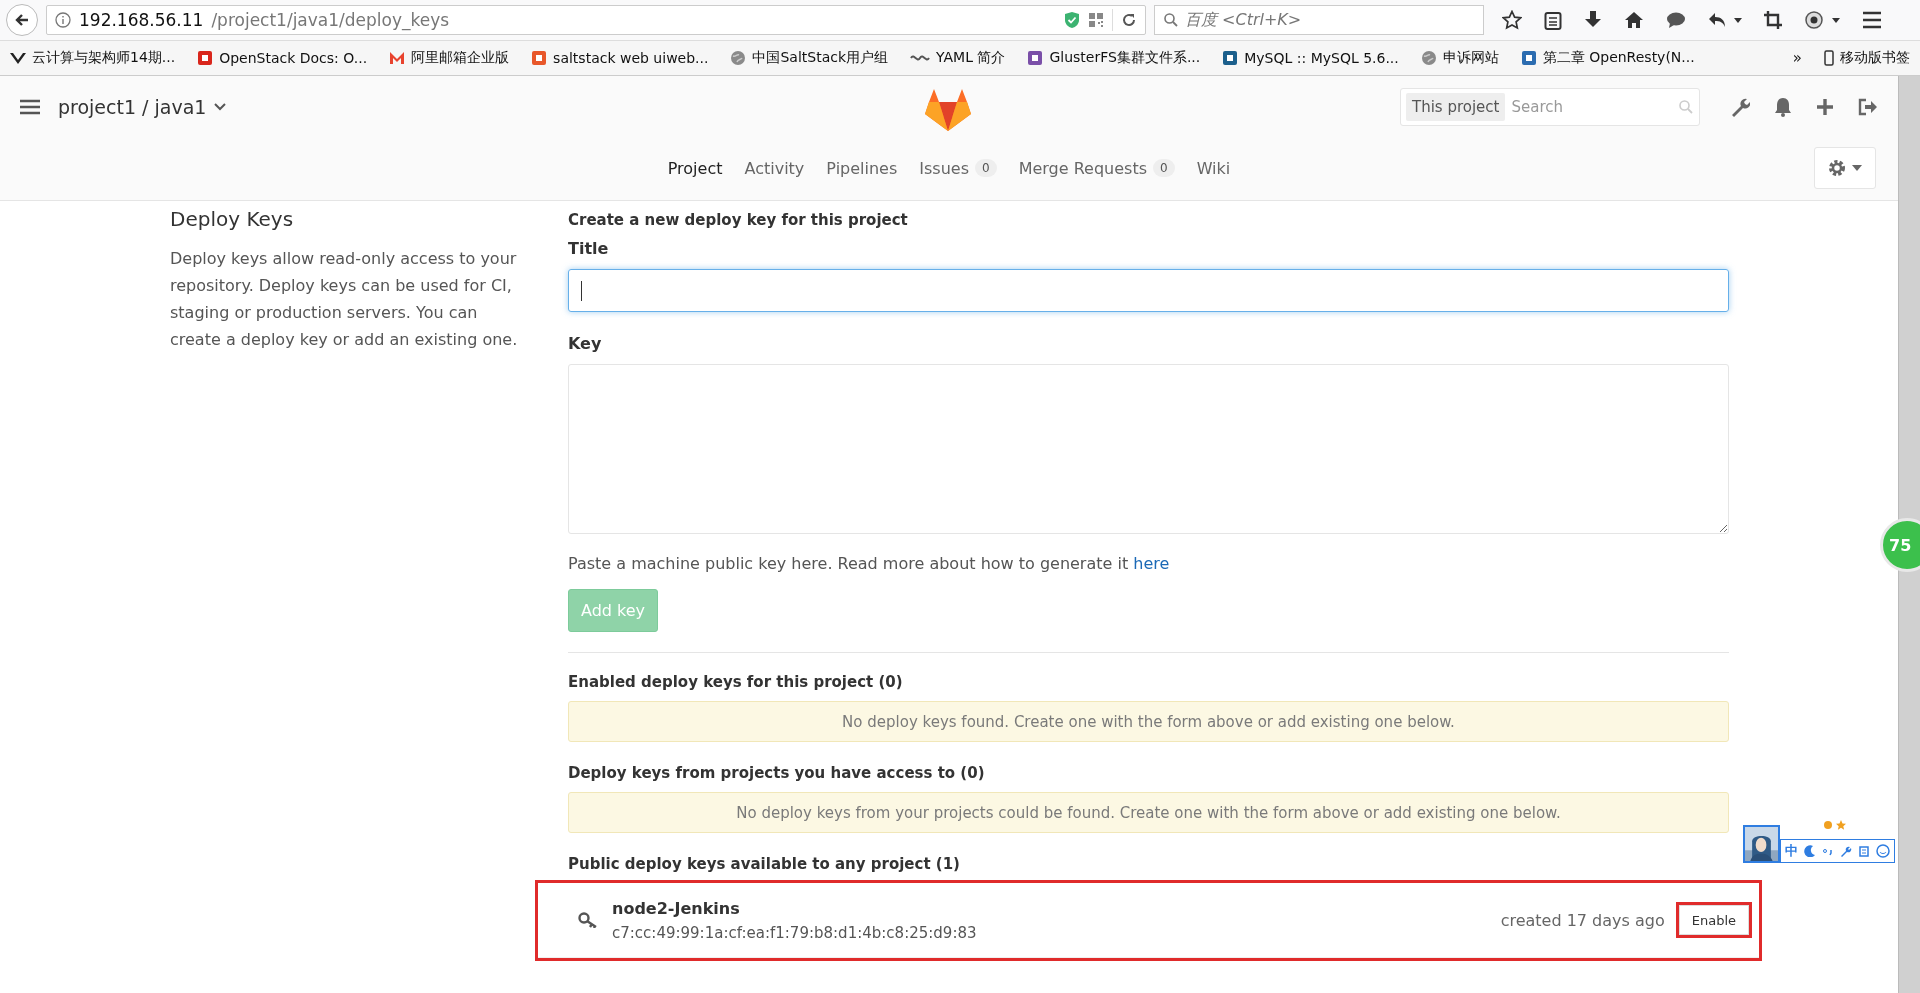  Describe the element at coordinates (282, 58) in the screenshot. I see `bookmark-link: OpenStack Docs` at that location.